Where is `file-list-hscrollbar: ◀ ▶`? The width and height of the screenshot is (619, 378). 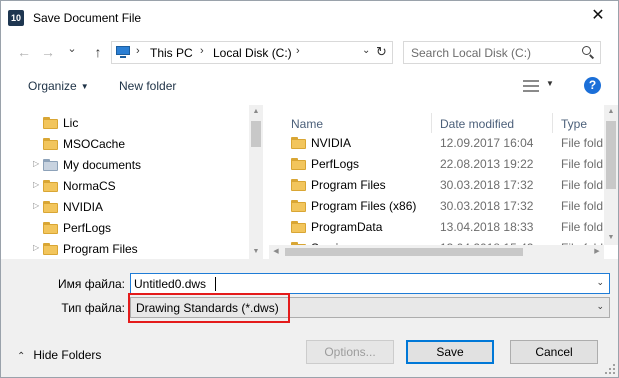 file-list-hscrollbar: ◀ ▶ is located at coordinates (436, 252).